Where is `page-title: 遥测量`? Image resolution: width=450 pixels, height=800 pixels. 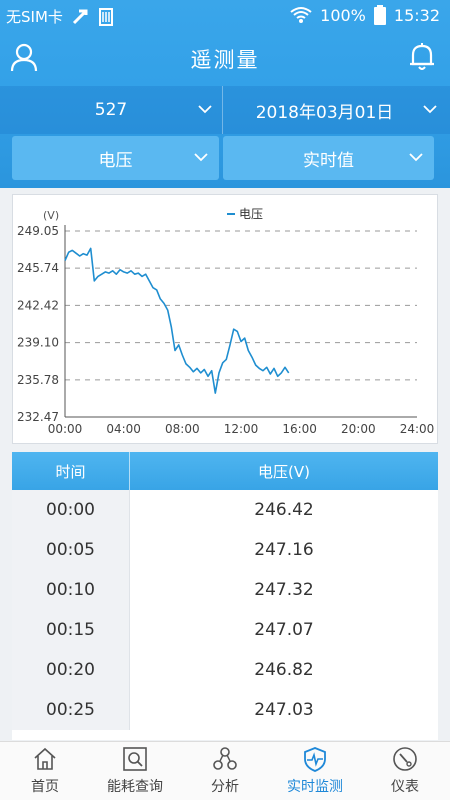
page-title: 遥测量 is located at coordinates (225, 60).